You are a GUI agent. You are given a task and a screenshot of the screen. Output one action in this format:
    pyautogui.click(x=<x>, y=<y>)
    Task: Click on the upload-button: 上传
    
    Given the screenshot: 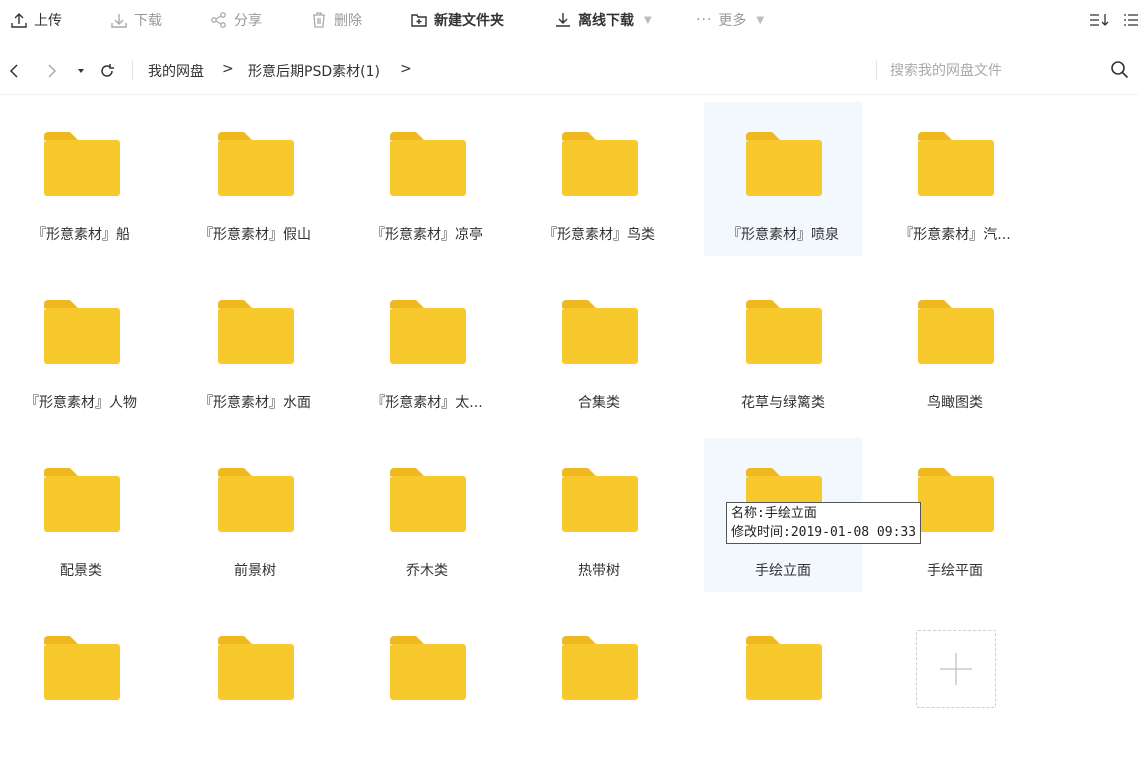 What is the action you would take?
    pyautogui.click(x=36, y=20)
    